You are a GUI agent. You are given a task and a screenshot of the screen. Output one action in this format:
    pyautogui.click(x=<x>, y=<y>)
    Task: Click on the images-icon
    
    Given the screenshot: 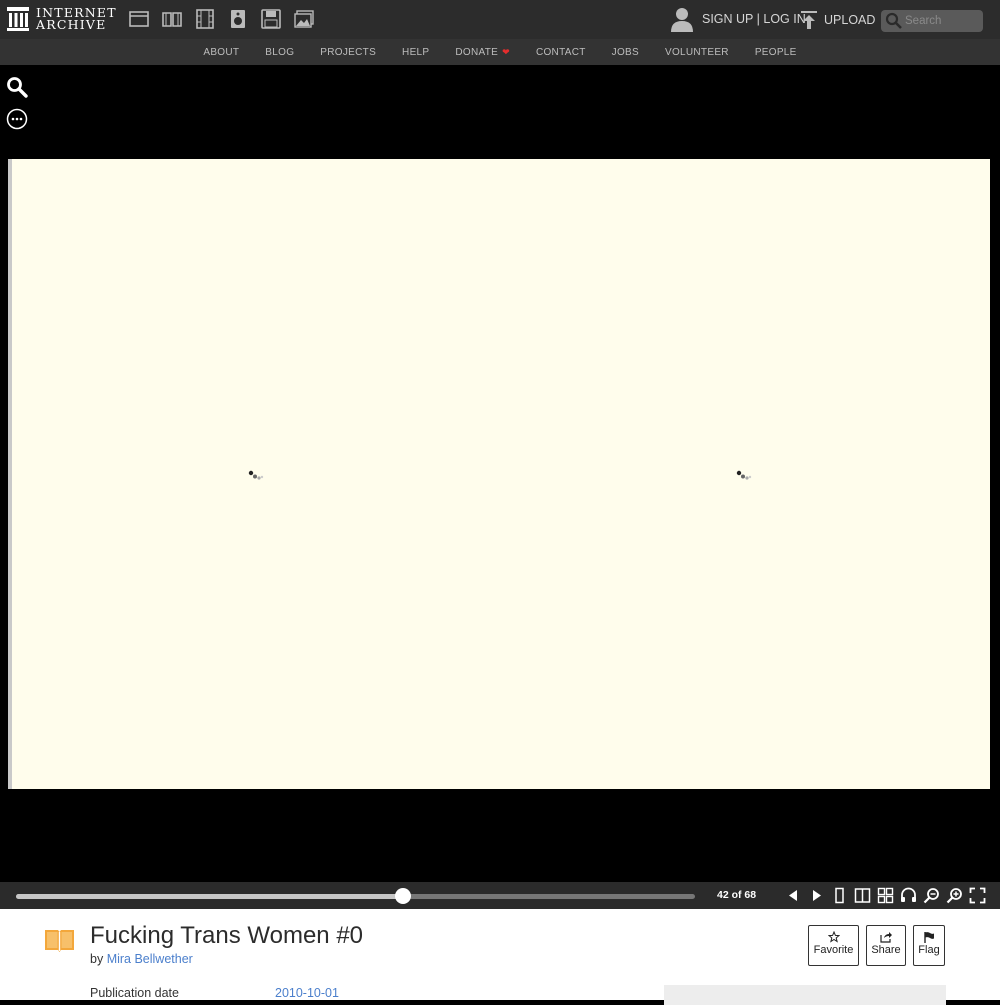 What is the action you would take?
    pyautogui.click(x=304, y=19)
    